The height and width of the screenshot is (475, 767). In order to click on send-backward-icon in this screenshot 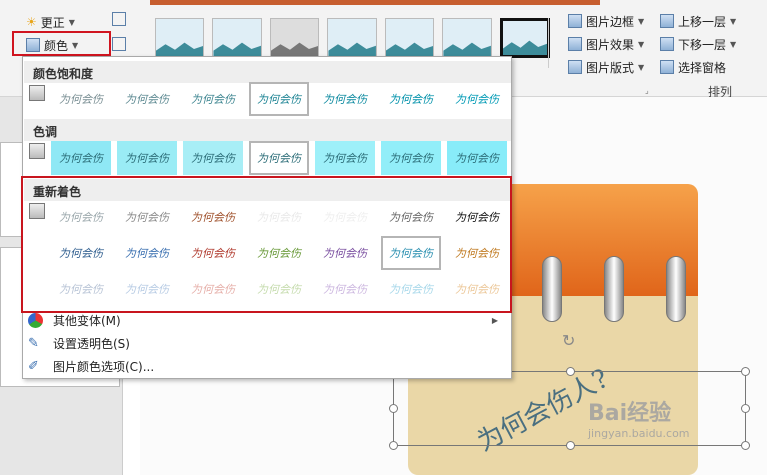, I will do `click(667, 44)`.